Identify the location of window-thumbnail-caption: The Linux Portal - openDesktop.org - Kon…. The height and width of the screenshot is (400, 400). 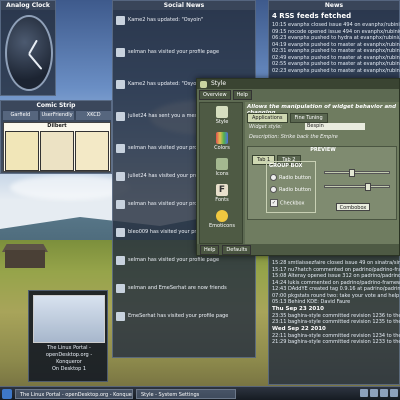
(69, 359).